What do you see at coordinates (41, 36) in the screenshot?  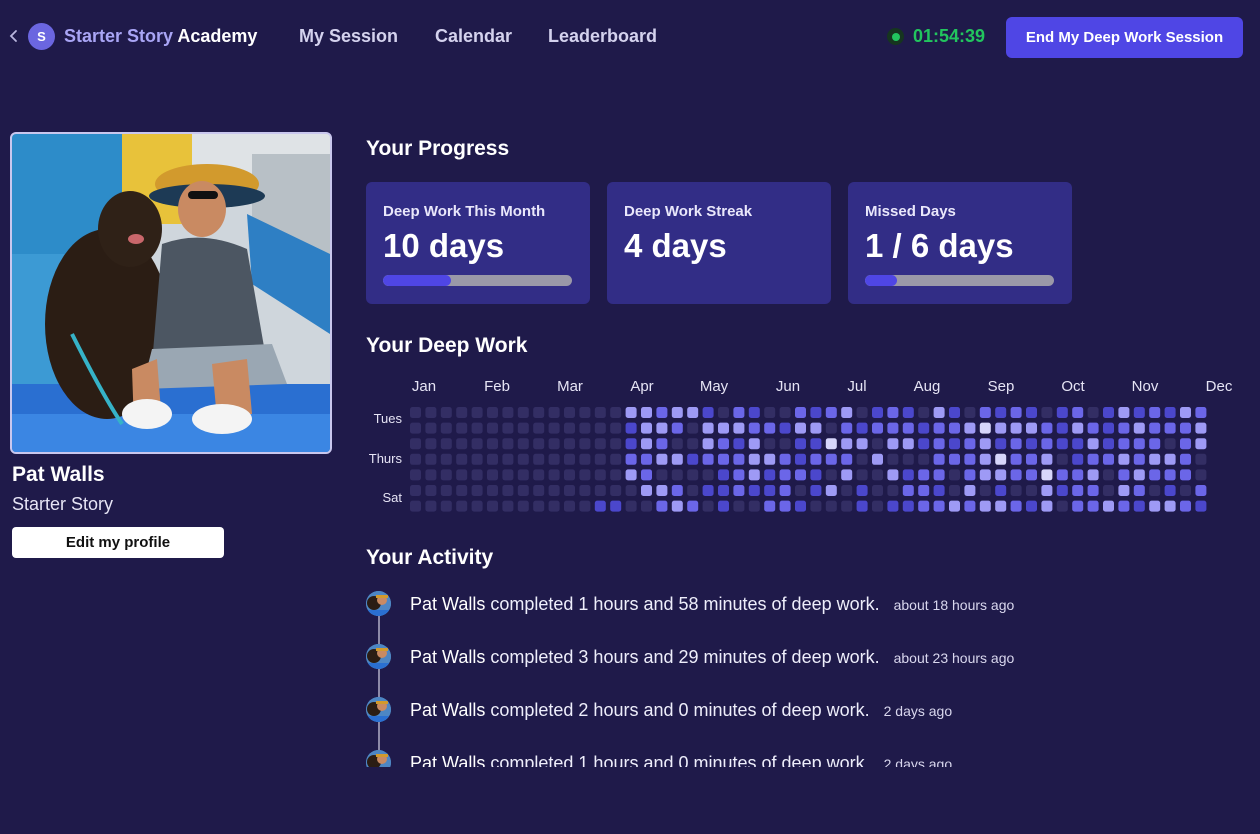 I see `brand-logo: S` at bounding box center [41, 36].